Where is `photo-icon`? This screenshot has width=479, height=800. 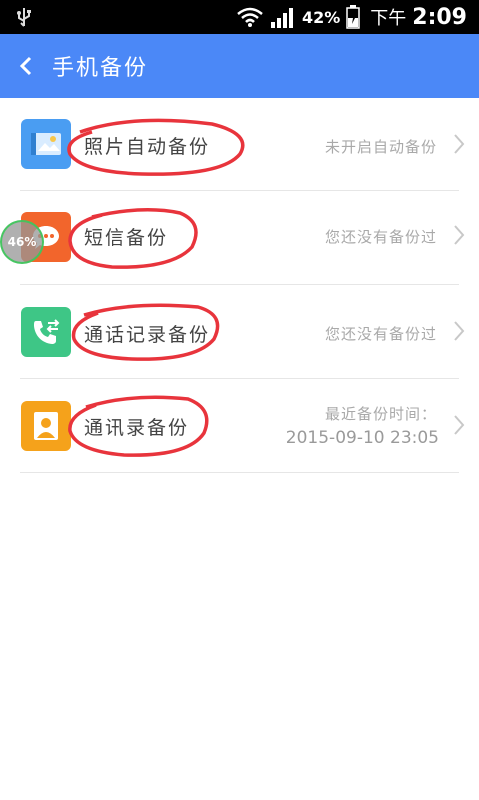 photo-icon is located at coordinates (46, 144).